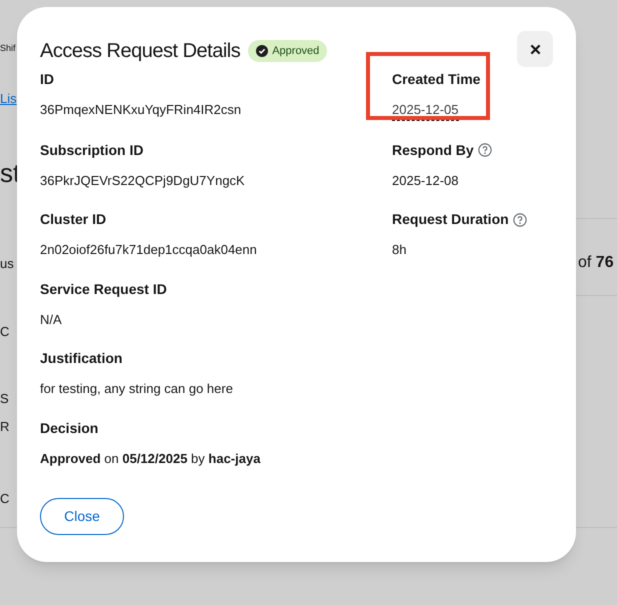 This screenshot has height=605, width=617. What do you see at coordinates (141, 110) in the screenshot?
I see `field-value: 36PmqexNENKxuYqyFRin4IR2csn` at bounding box center [141, 110].